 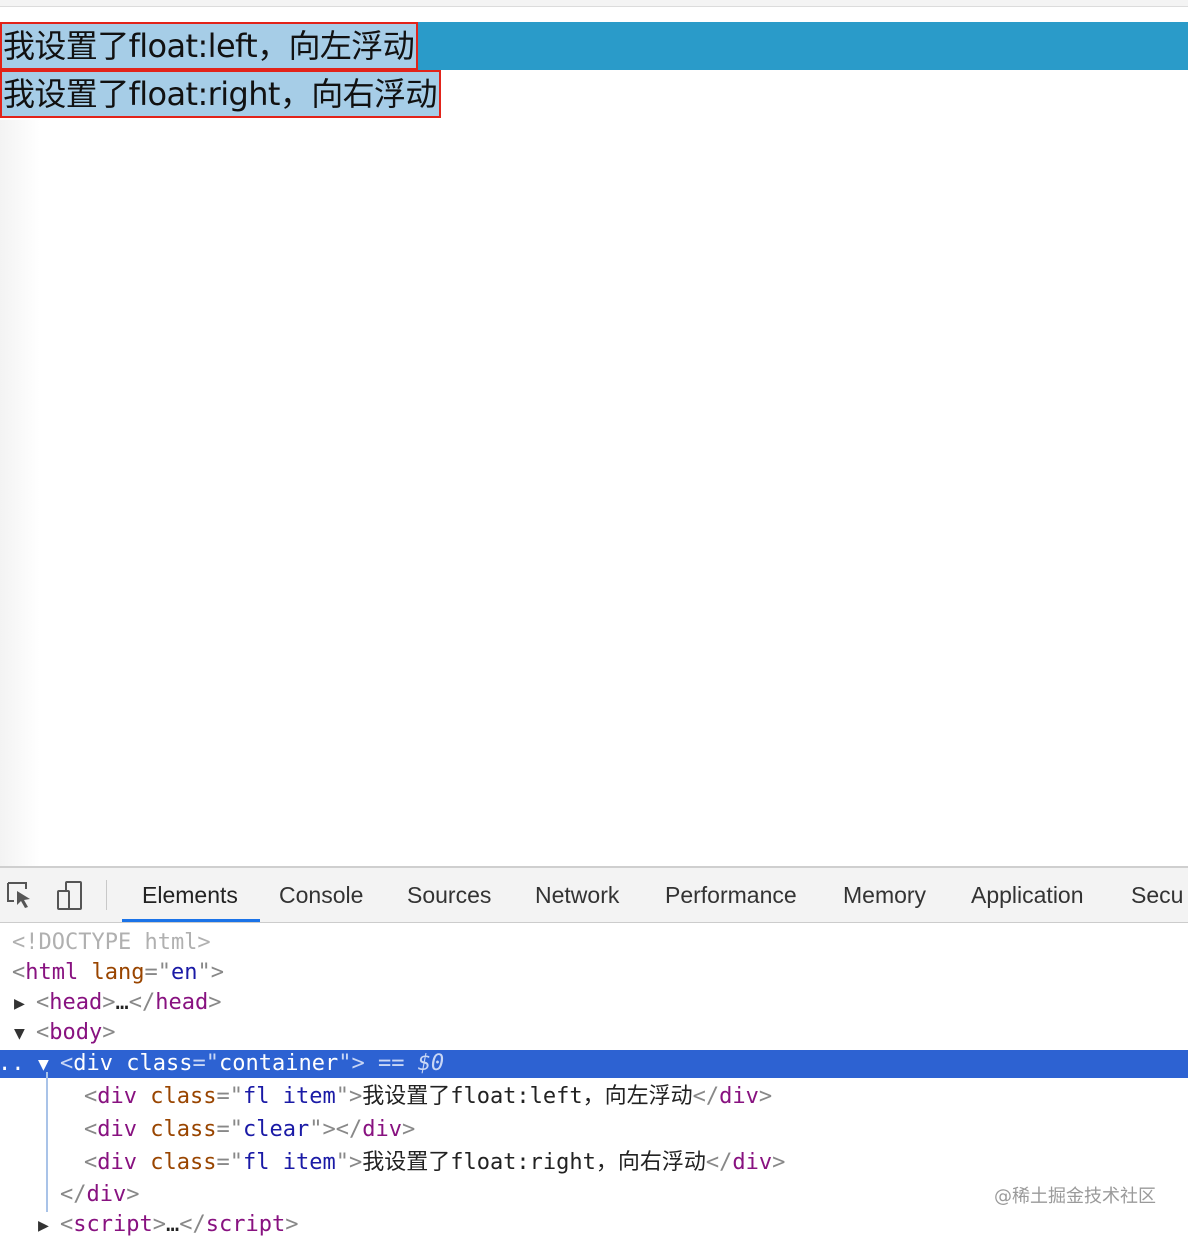 What do you see at coordinates (183, 1096) in the screenshot?
I see `child1-class-attr: class` at bounding box center [183, 1096].